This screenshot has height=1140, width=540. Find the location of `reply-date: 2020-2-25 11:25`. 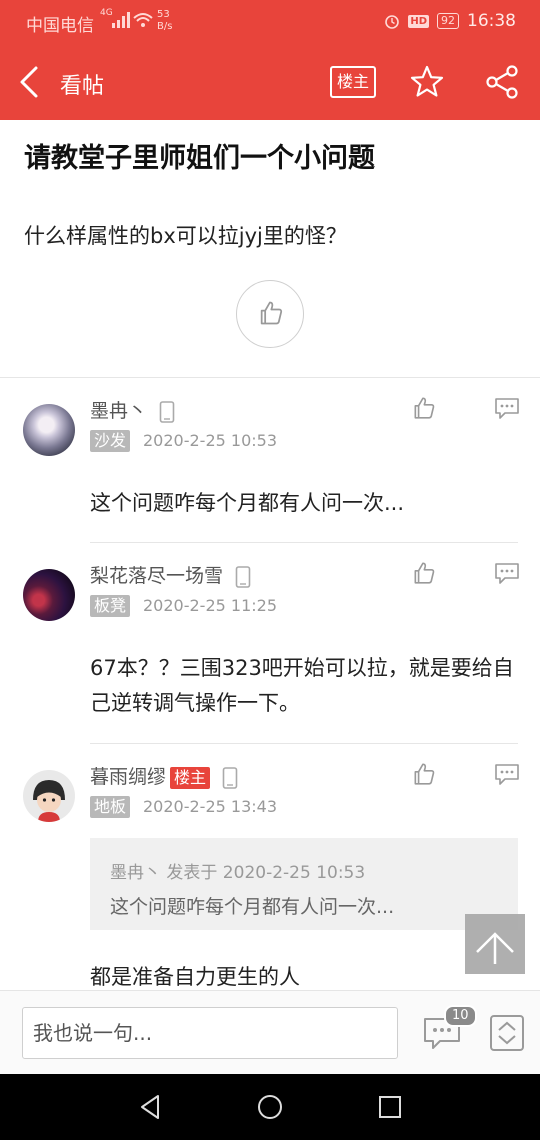

reply-date: 2020-2-25 11:25 is located at coordinates (210, 605).